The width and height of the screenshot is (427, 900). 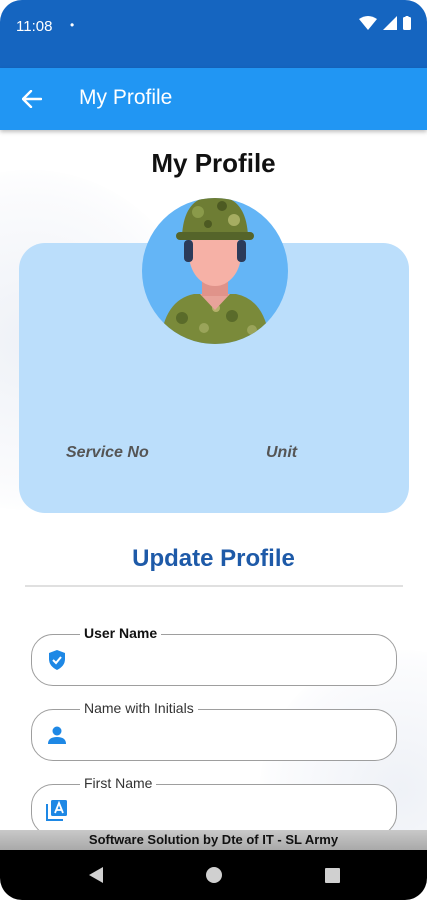 What do you see at coordinates (34, 26) in the screenshot?
I see `status-time: 11:08` at bounding box center [34, 26].